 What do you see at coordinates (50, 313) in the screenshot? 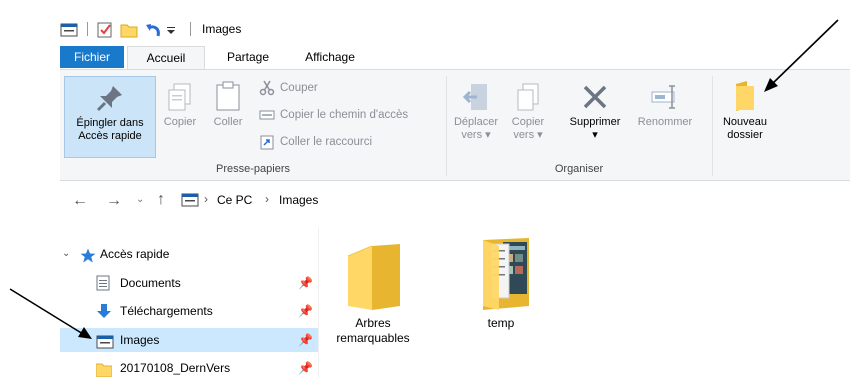
I see `arrow-to-images-nav` at bounding box center [50, 313].